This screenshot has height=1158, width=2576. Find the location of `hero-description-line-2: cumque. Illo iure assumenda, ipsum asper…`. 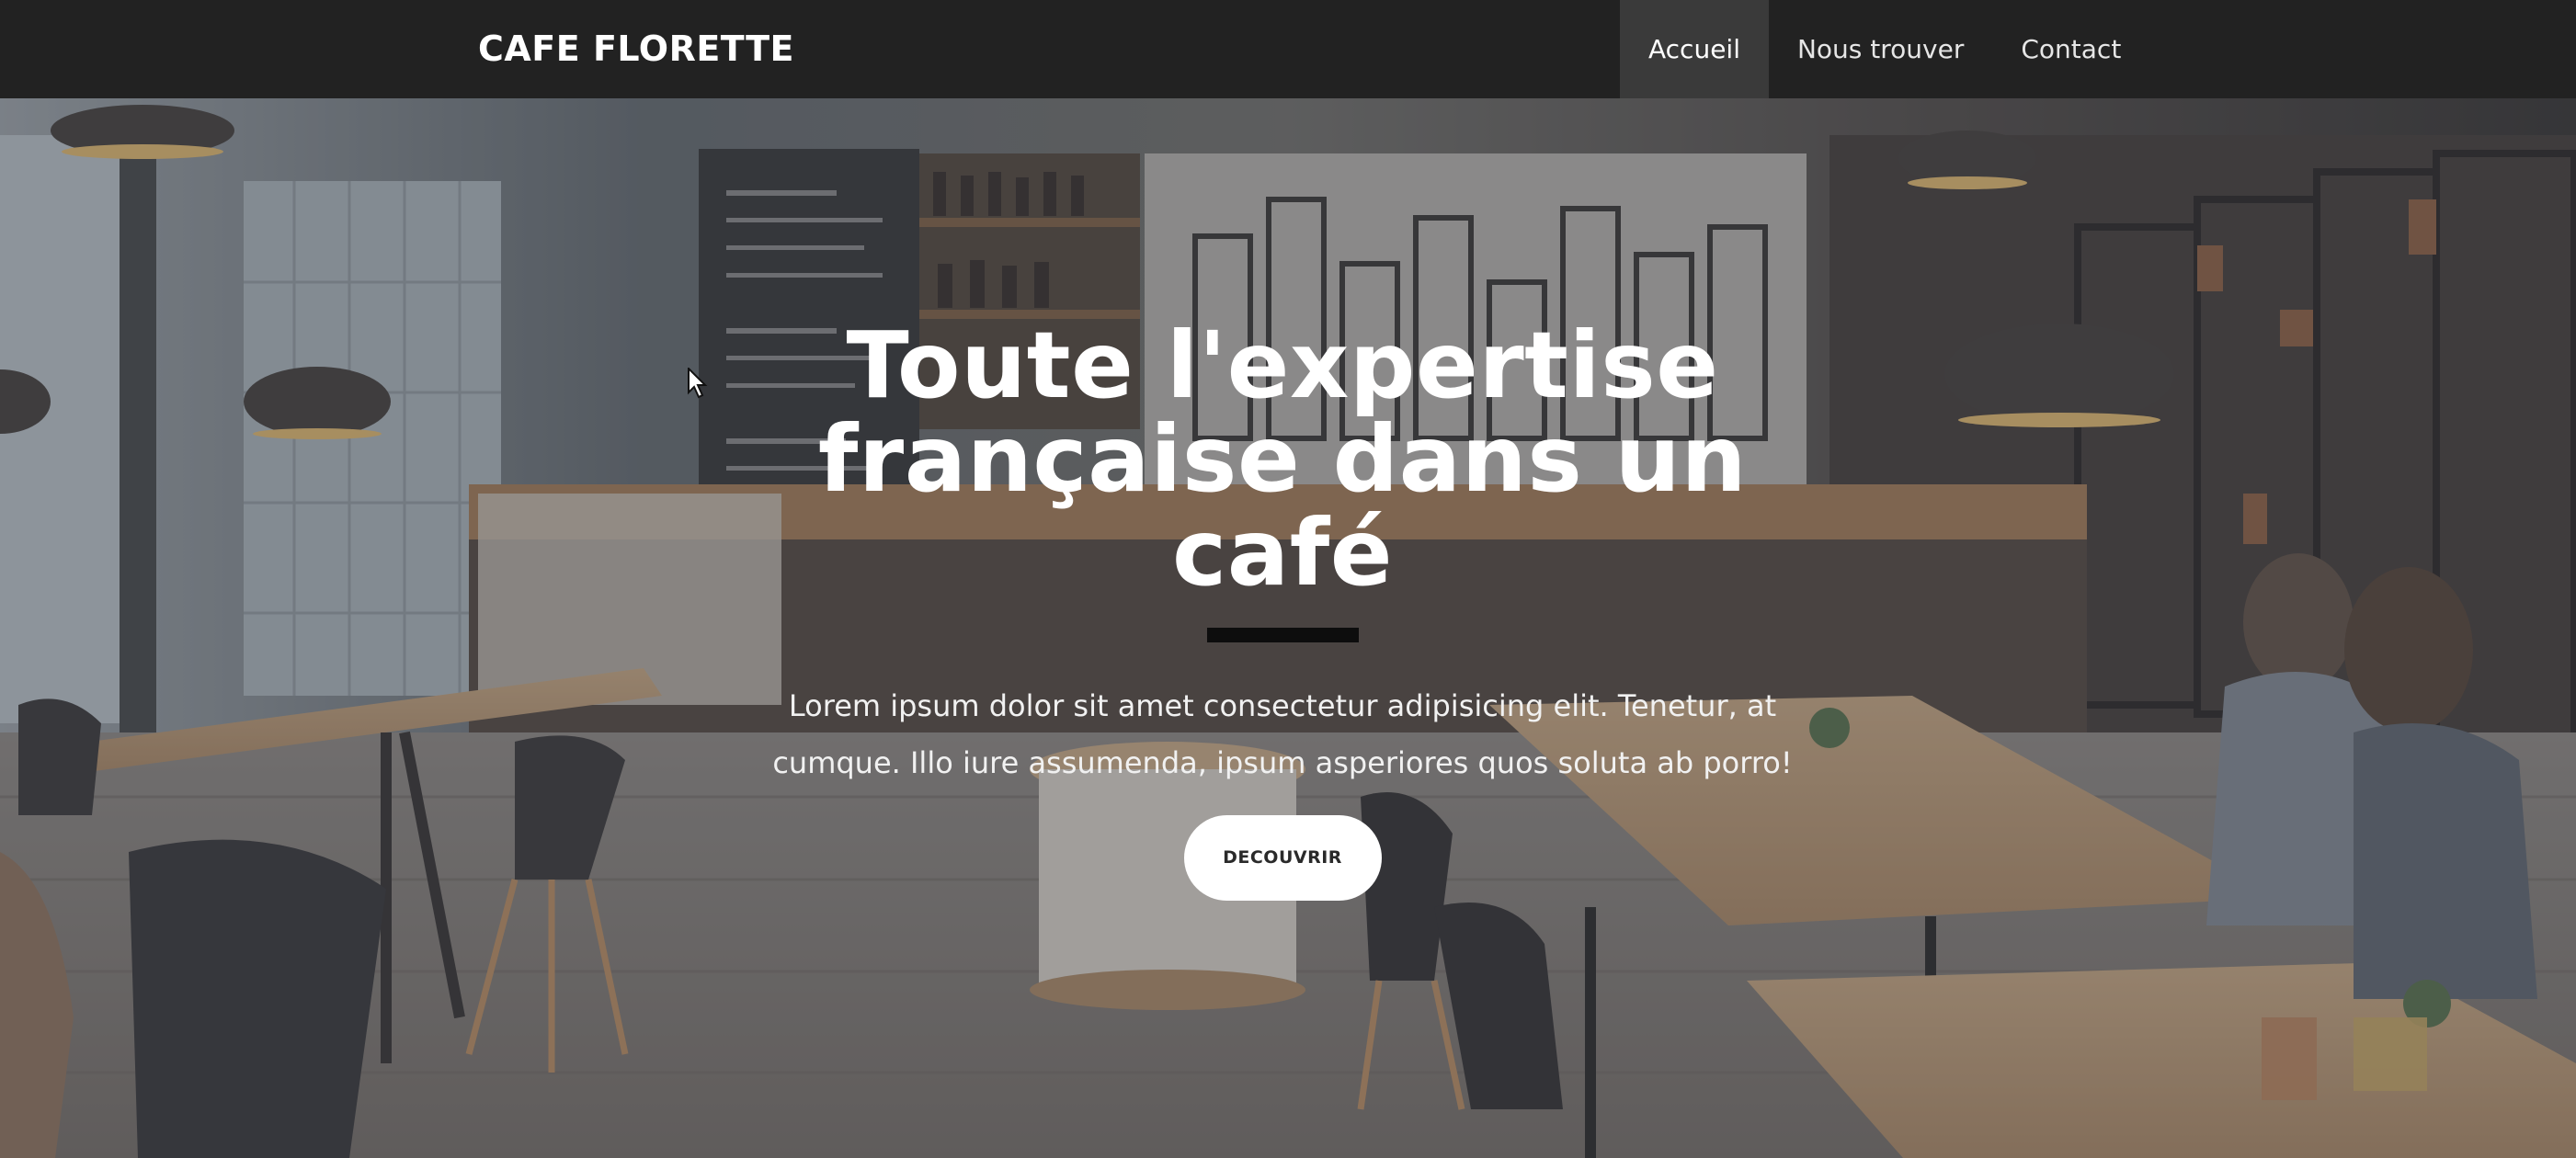

hero-description-line-2: cumque. Illo iure assumenda, ipsum asper… is located at coordinates (1282, 763).